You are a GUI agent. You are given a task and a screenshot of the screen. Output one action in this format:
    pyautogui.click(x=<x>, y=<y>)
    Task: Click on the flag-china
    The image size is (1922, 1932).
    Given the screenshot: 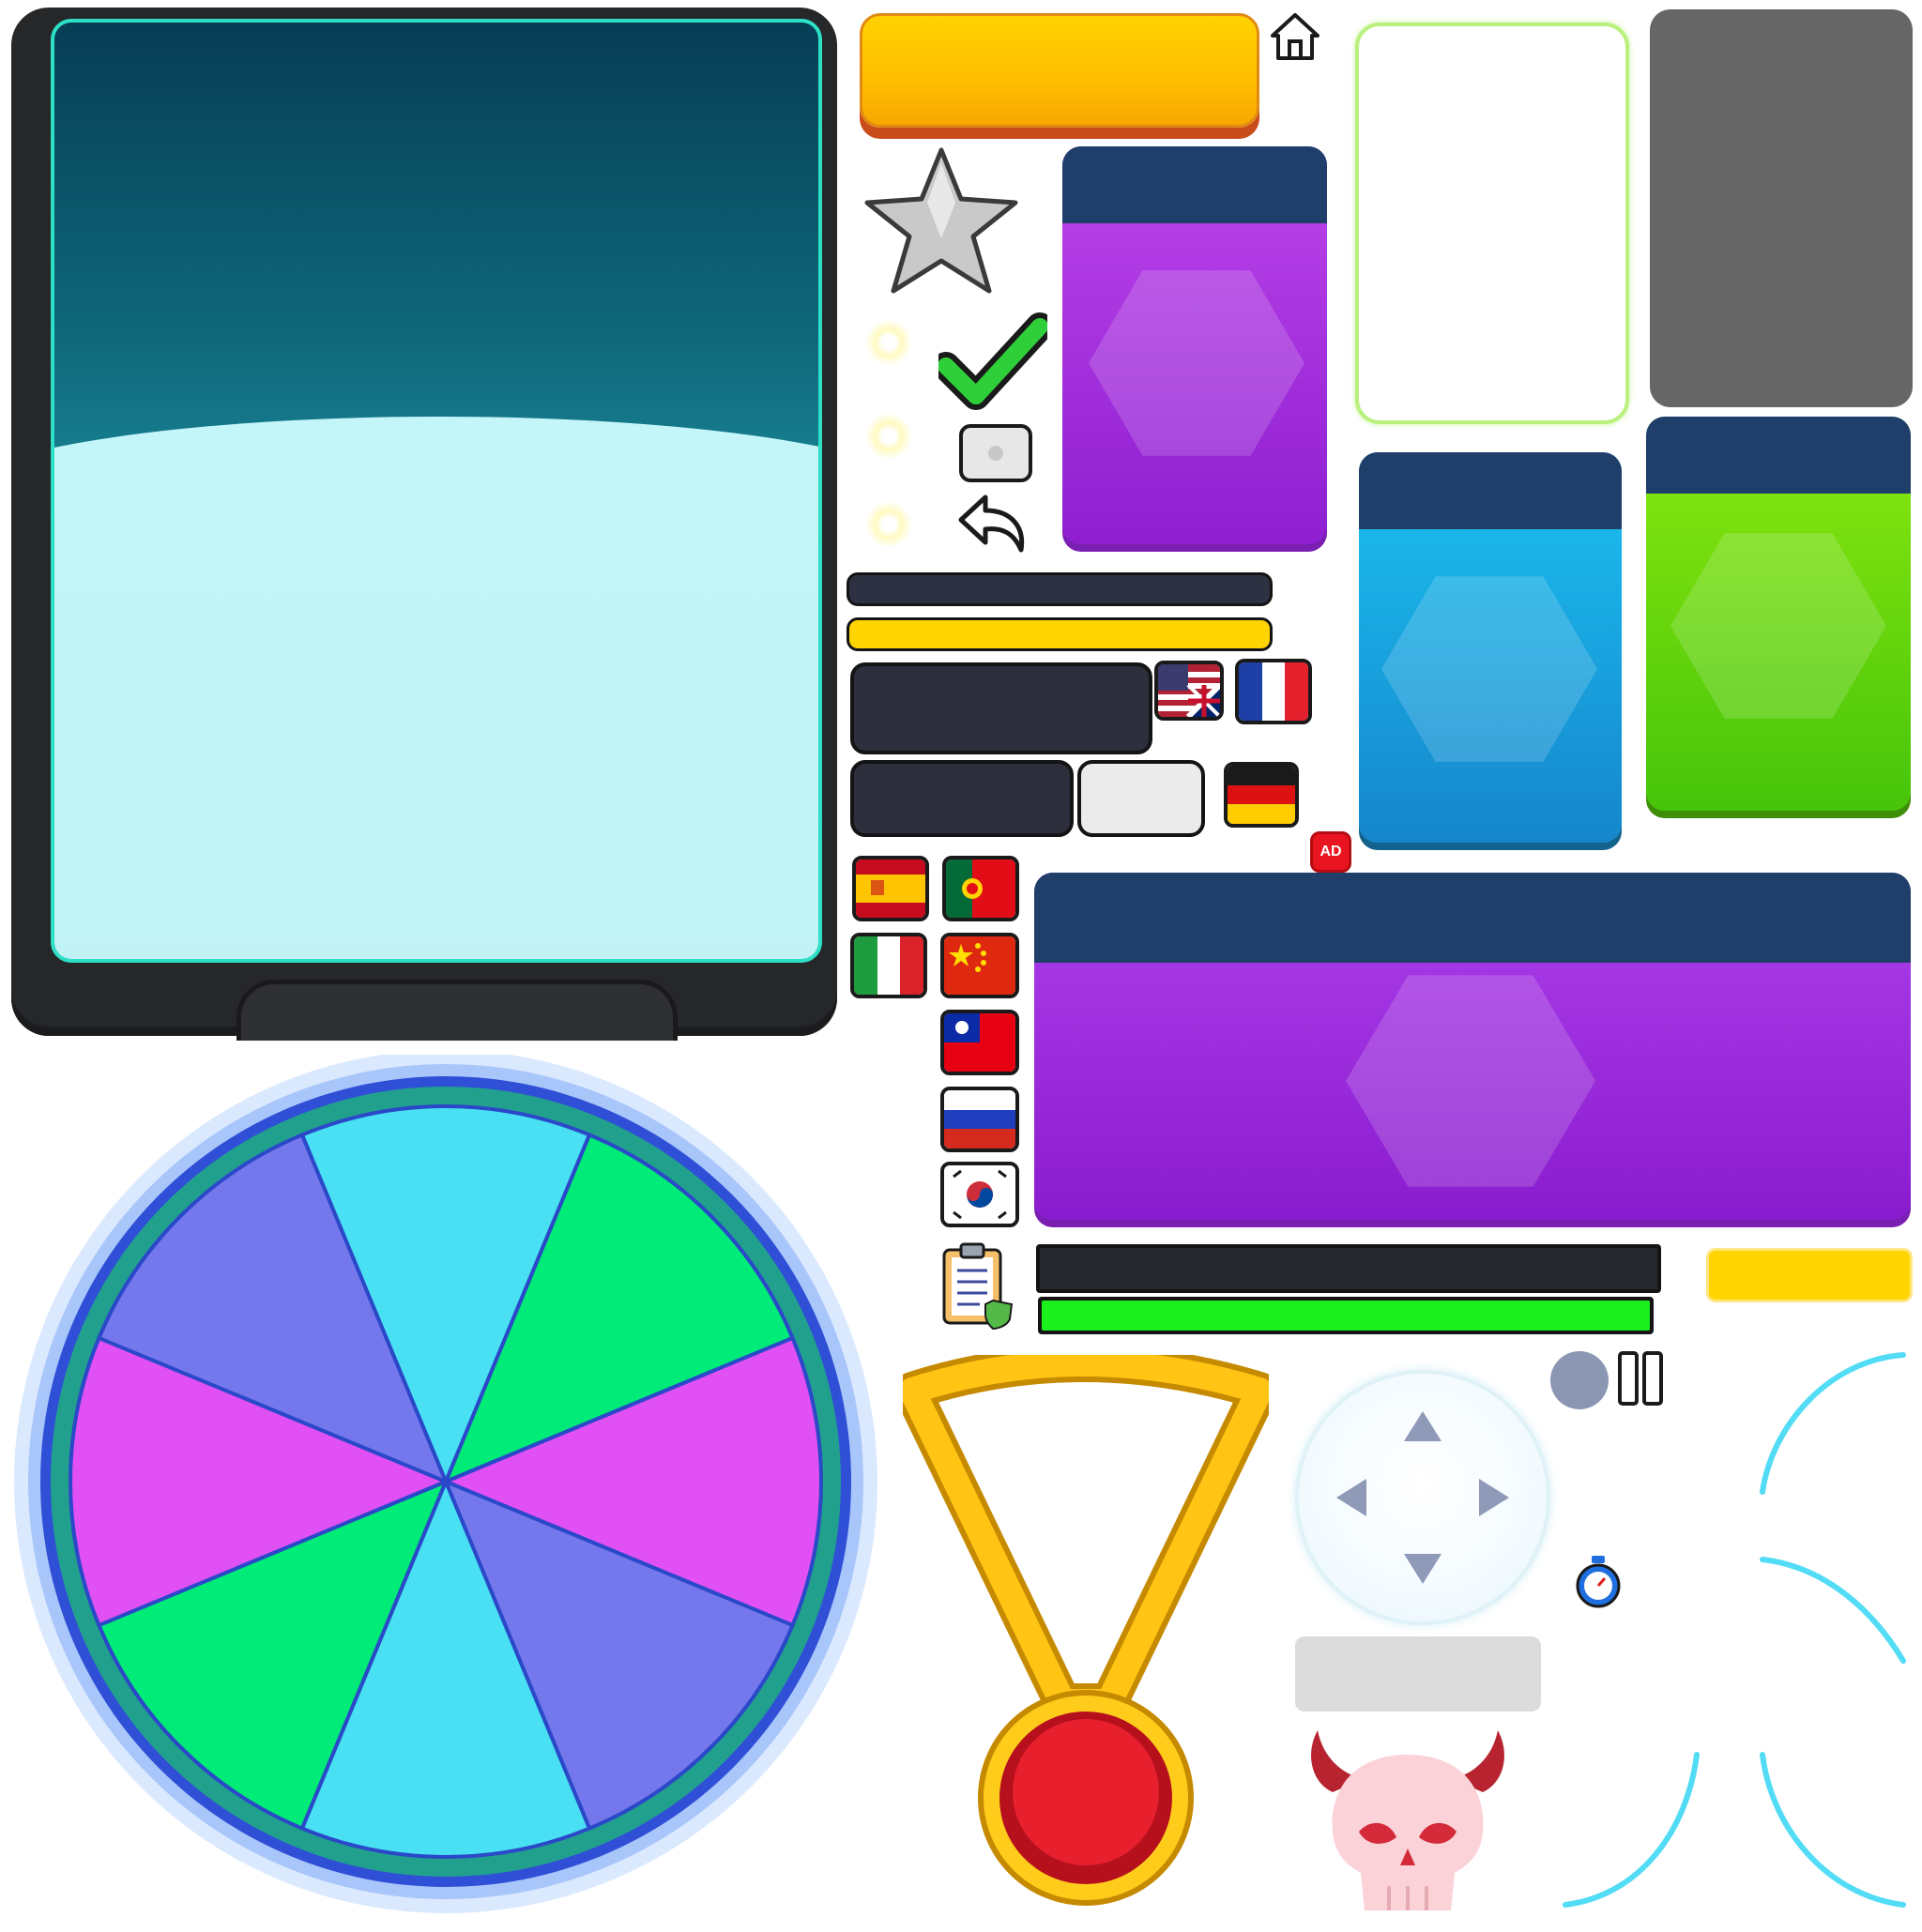 What is the action you would take?
    pyautogui.click(x=979, y=965)
    